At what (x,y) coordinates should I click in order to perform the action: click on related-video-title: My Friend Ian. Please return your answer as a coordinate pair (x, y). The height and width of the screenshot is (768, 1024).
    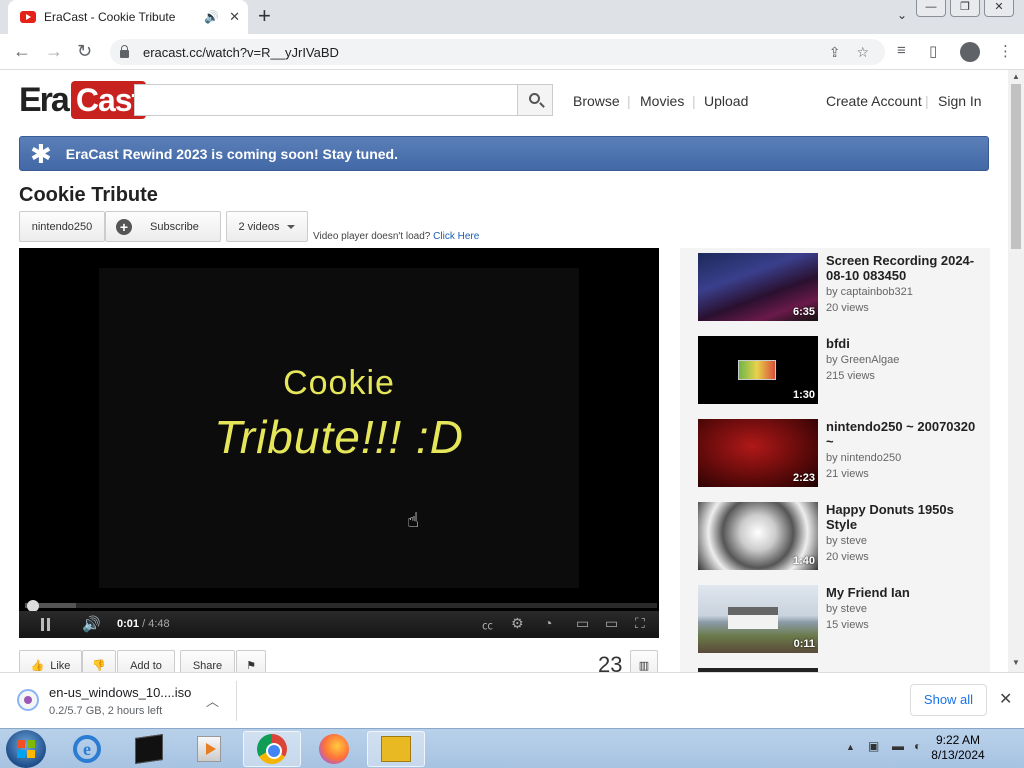
    Looking at the image, I should click on (906, 592).